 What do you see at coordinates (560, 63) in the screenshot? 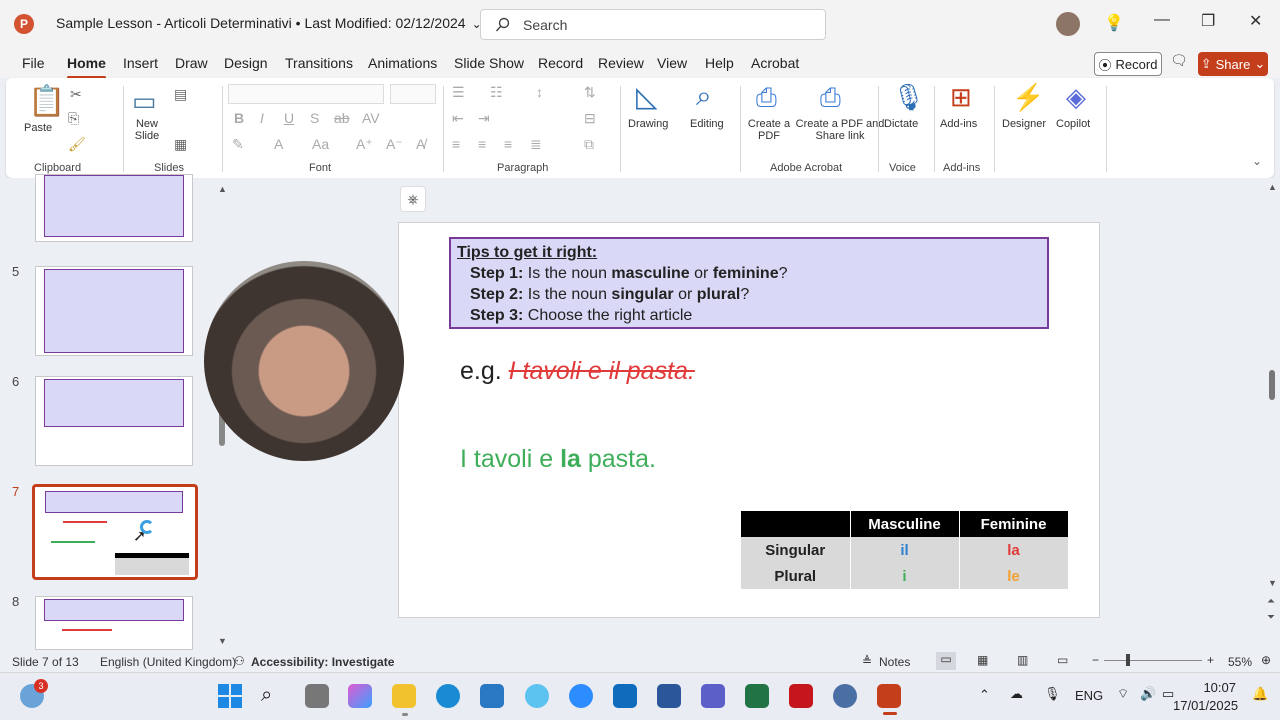
I see `tab-record: Record` at bounding box center [560, 63].